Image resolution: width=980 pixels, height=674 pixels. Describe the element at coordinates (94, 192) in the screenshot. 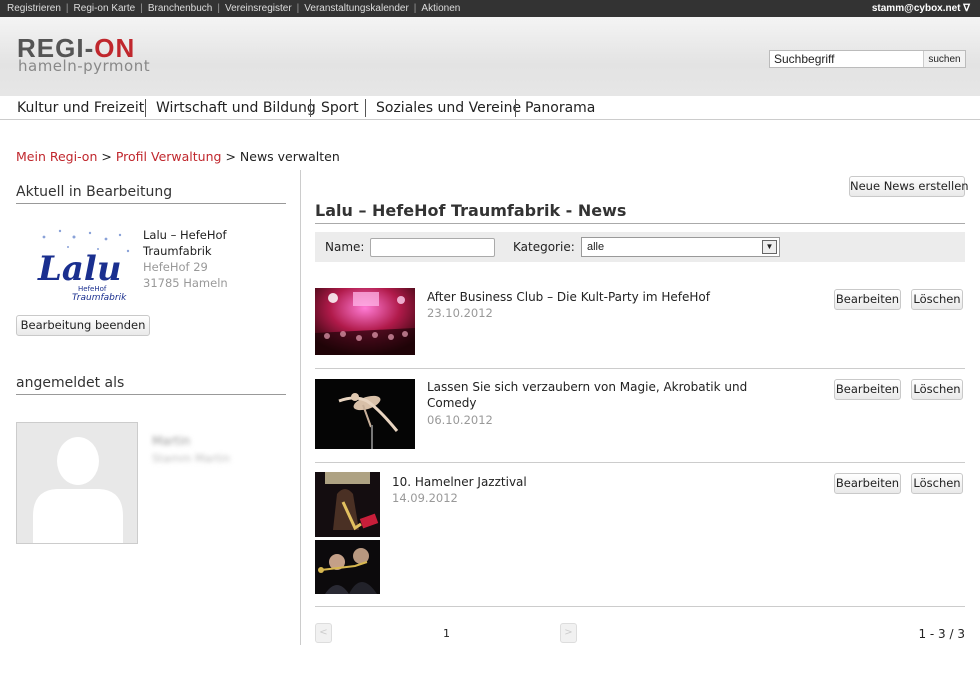

I see `editing-heading: Aktuell in Bearbeitung` at that location.